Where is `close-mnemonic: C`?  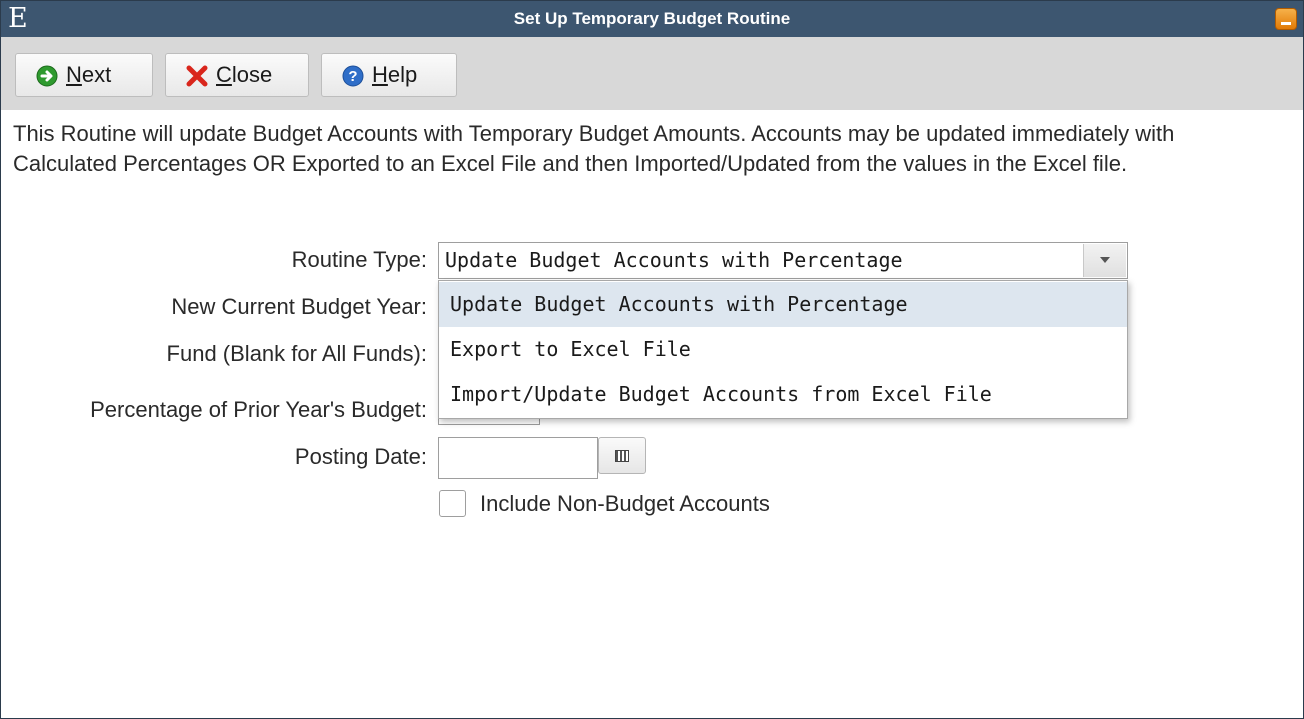 close-mnemonic: C is located at coordinates (224, 74).